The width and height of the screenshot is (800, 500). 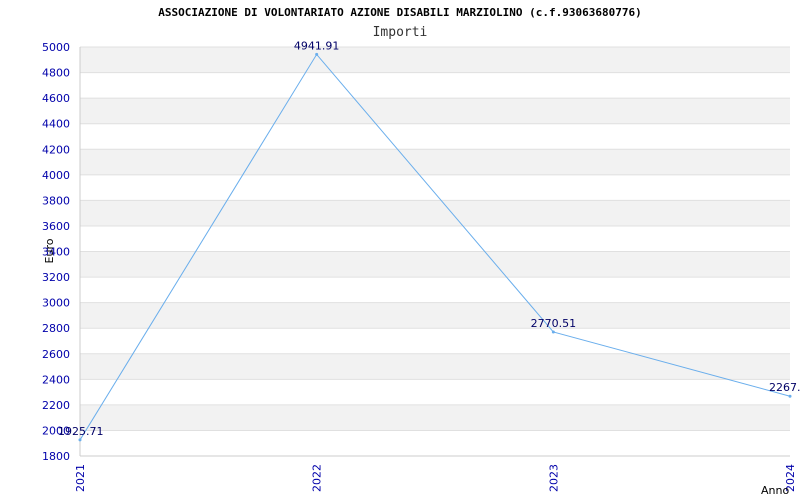 What do you see at coordinates (56, 226) in the screenshot?
I see `y-tick-label: 3600` at bounding box center [56, 226].